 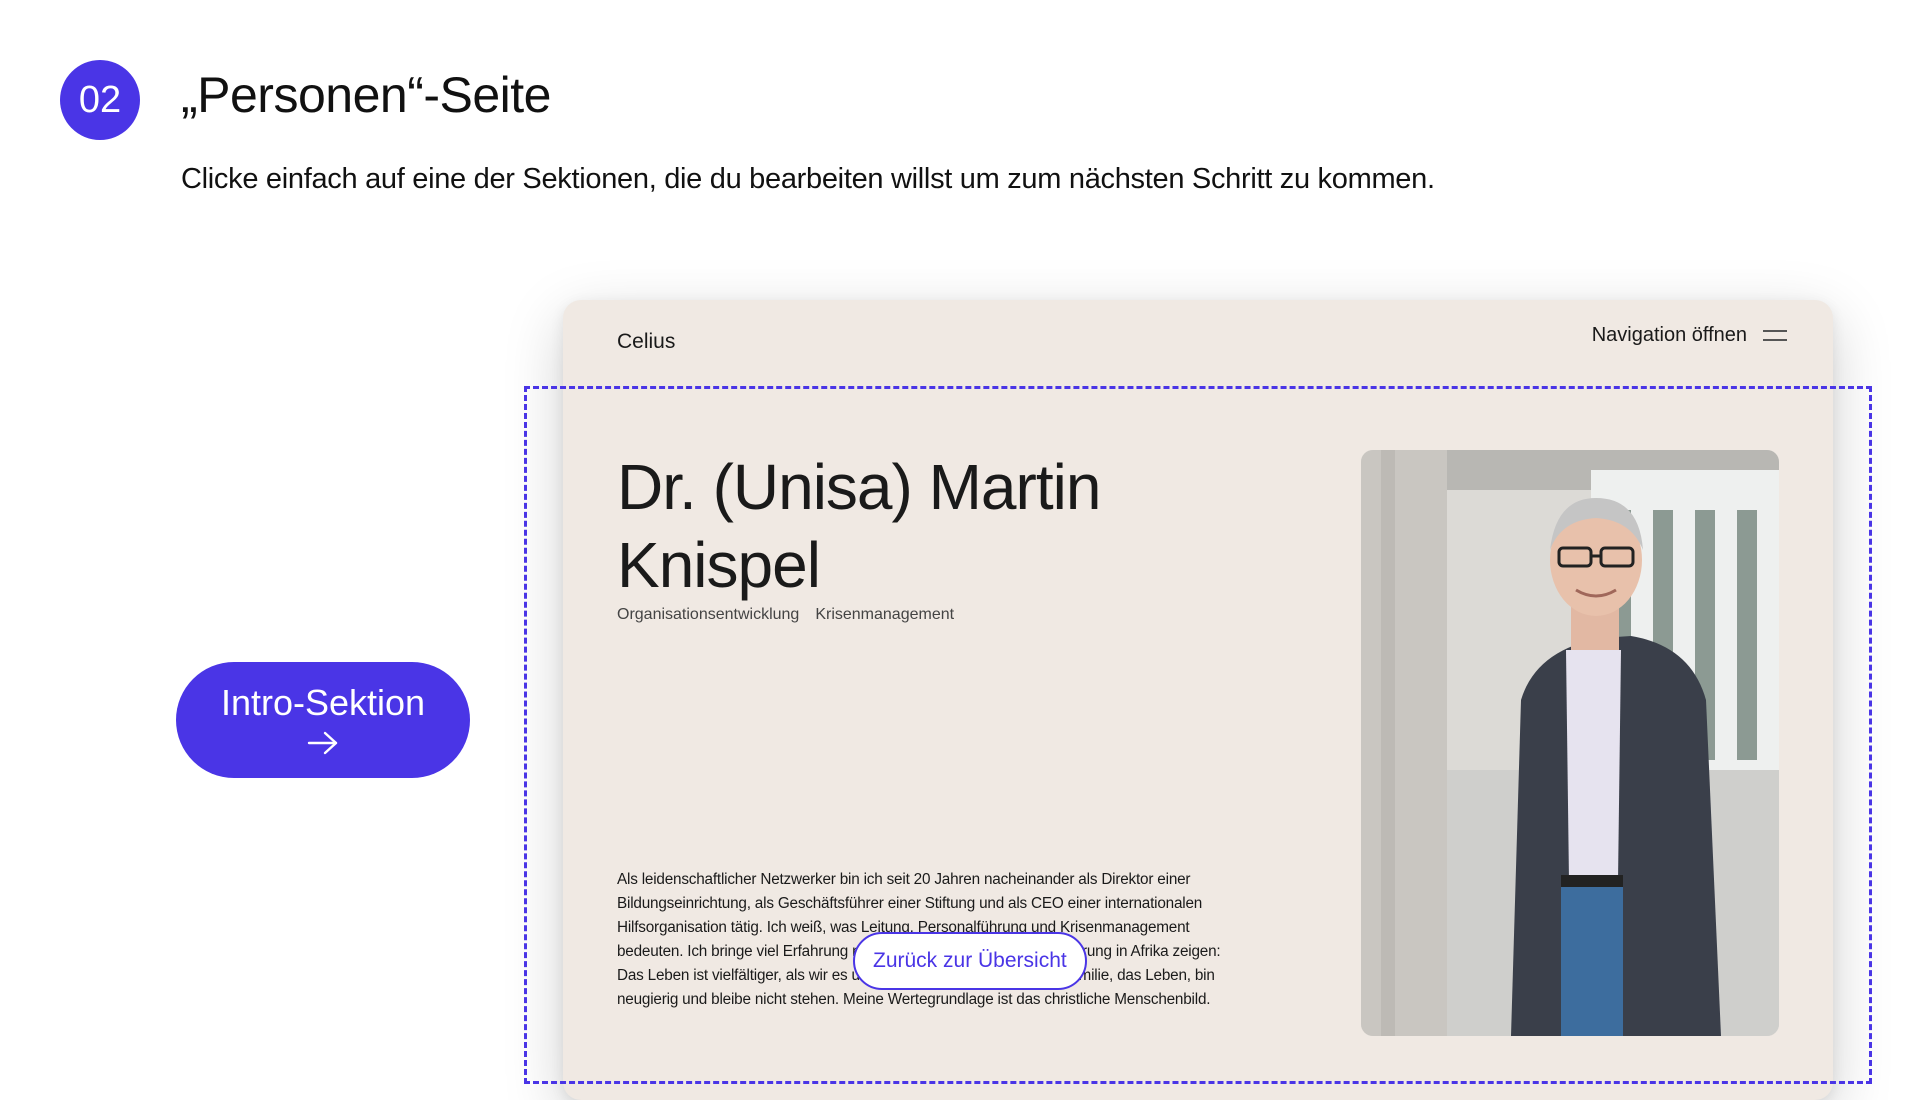 I want to click on tag-item: Krisenmanagement, so click(x=885, y=614).